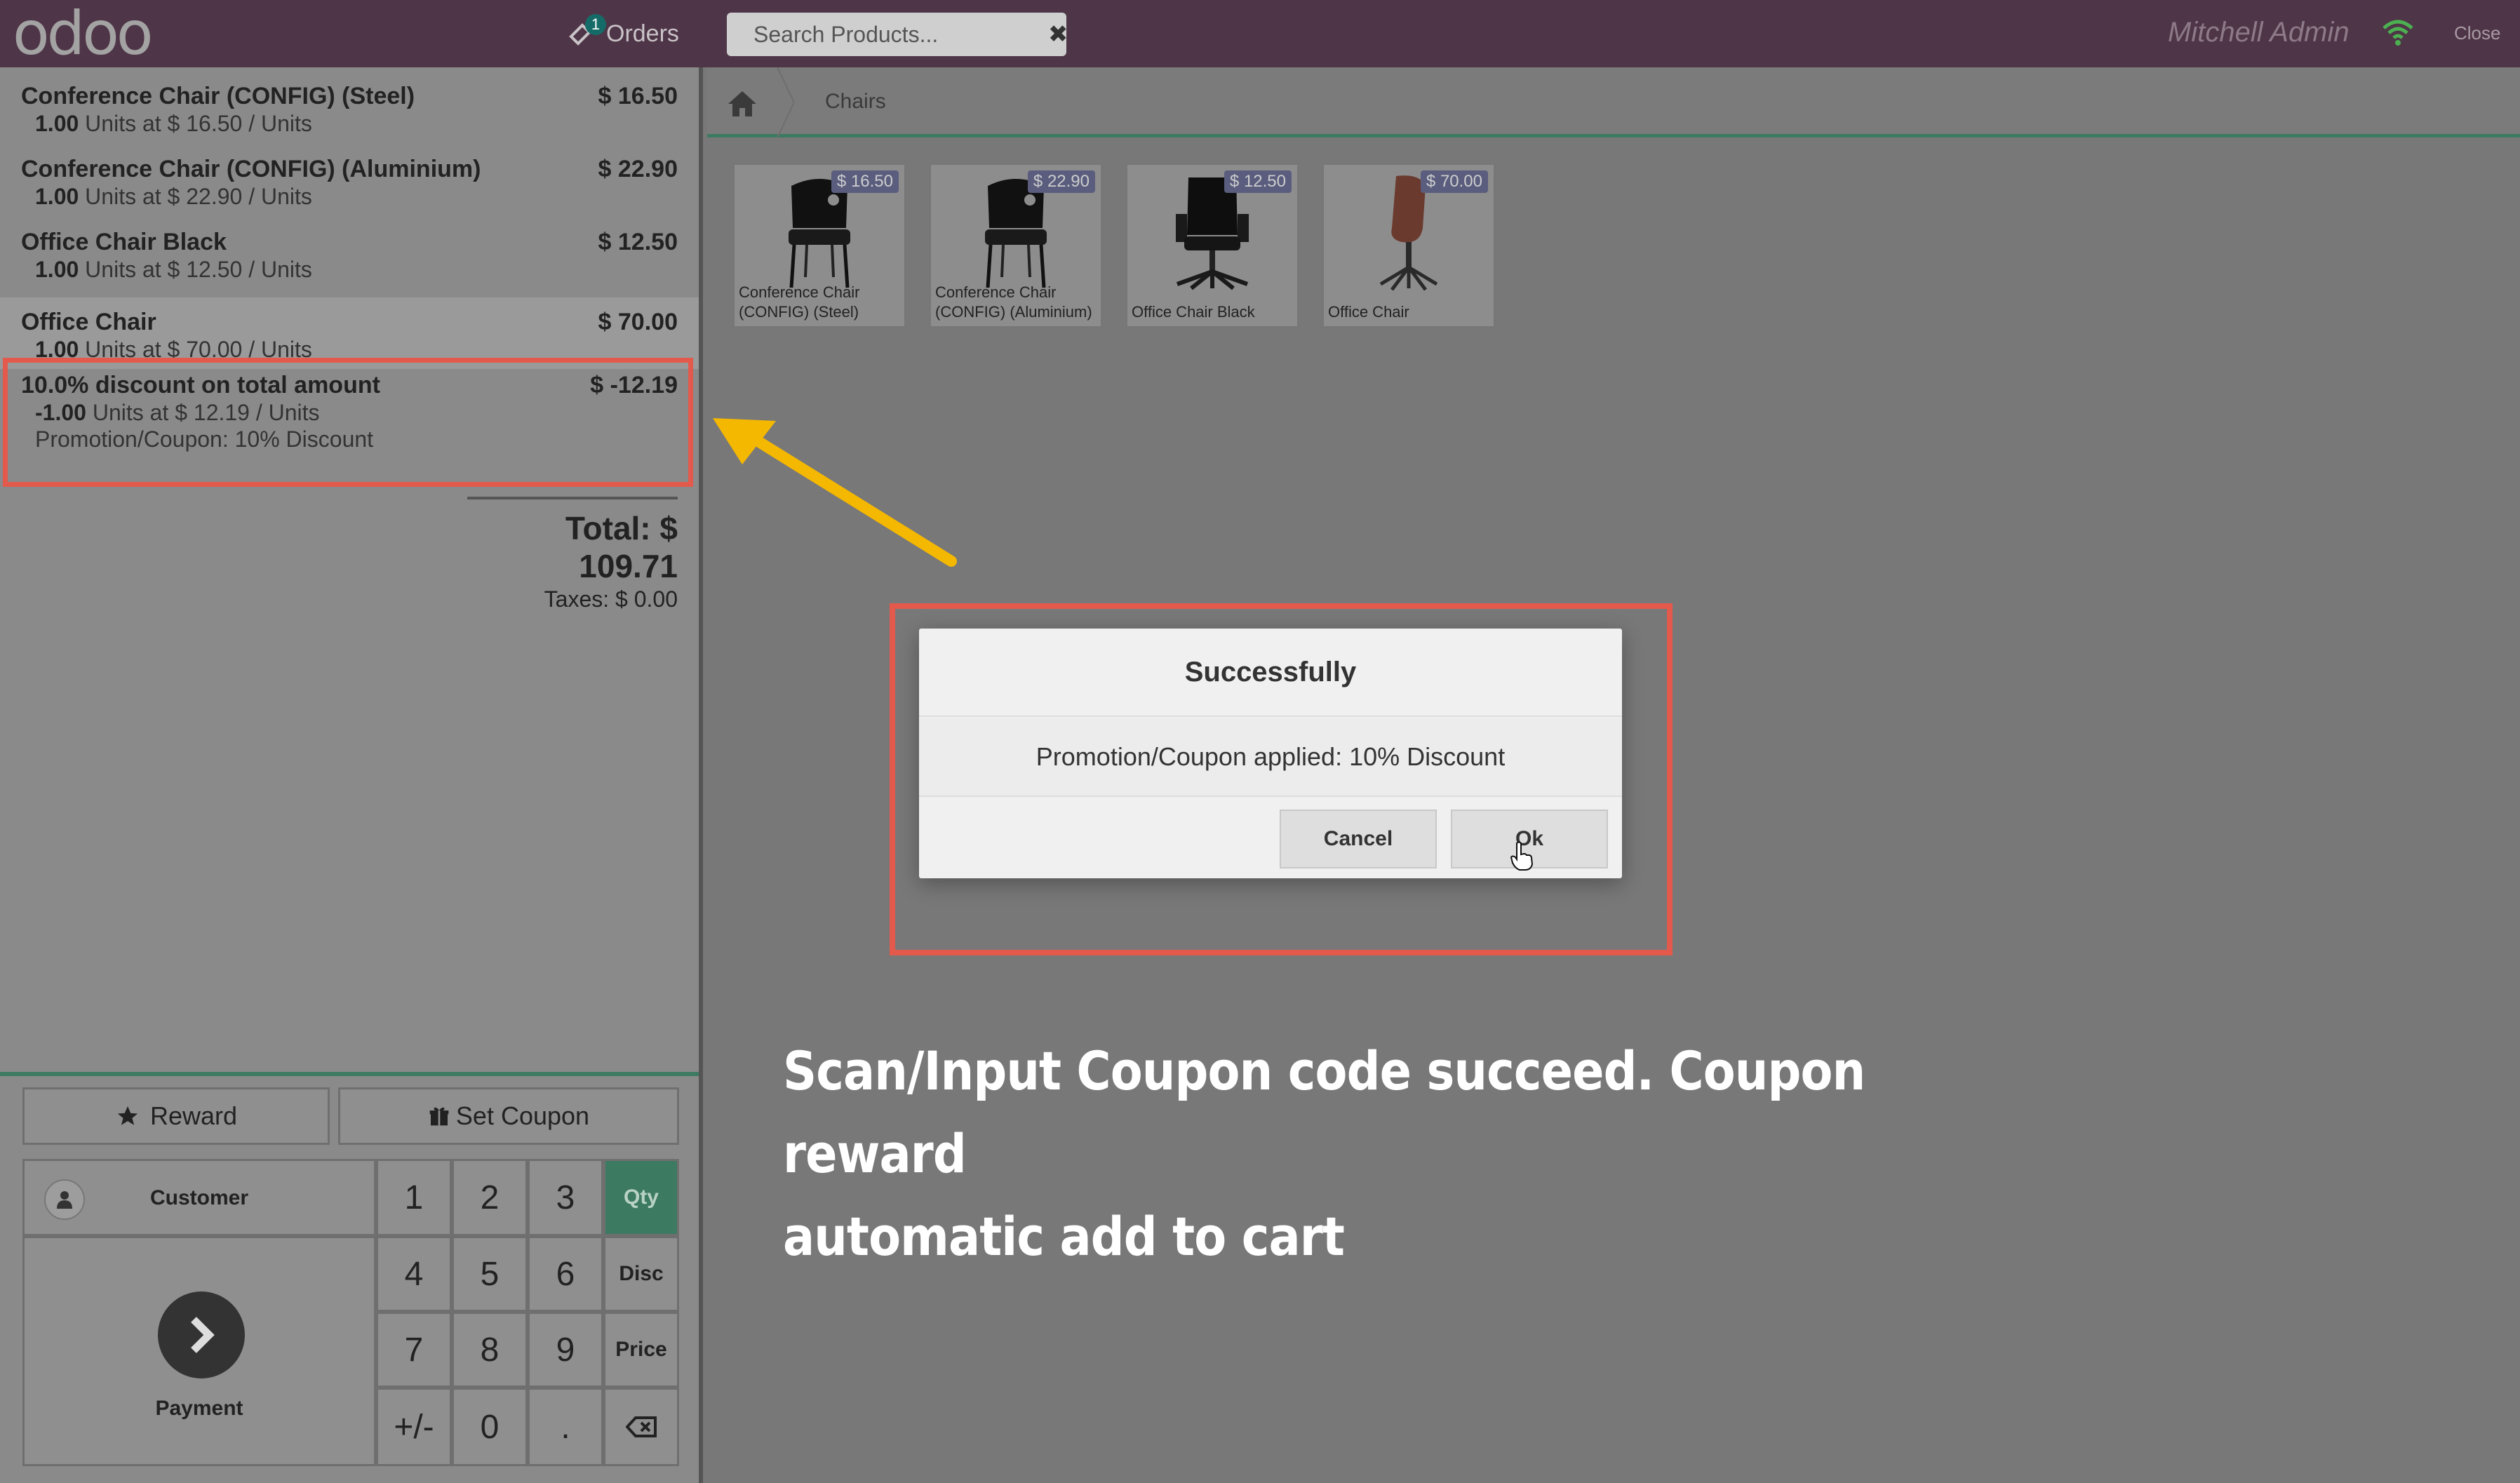 Image resolution: width=2520 pixels, height=1483 pixels. What do you see at coordinates (835, 492) in the screenshot?
I see `arrow-annotation` at bounding box center [835, 492].